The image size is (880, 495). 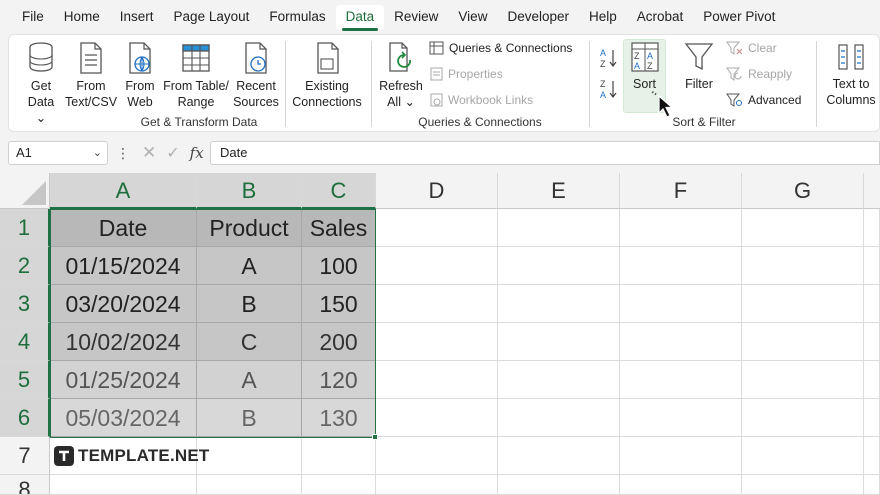 I want to click on column-header-h, so click(x=872, y=191).